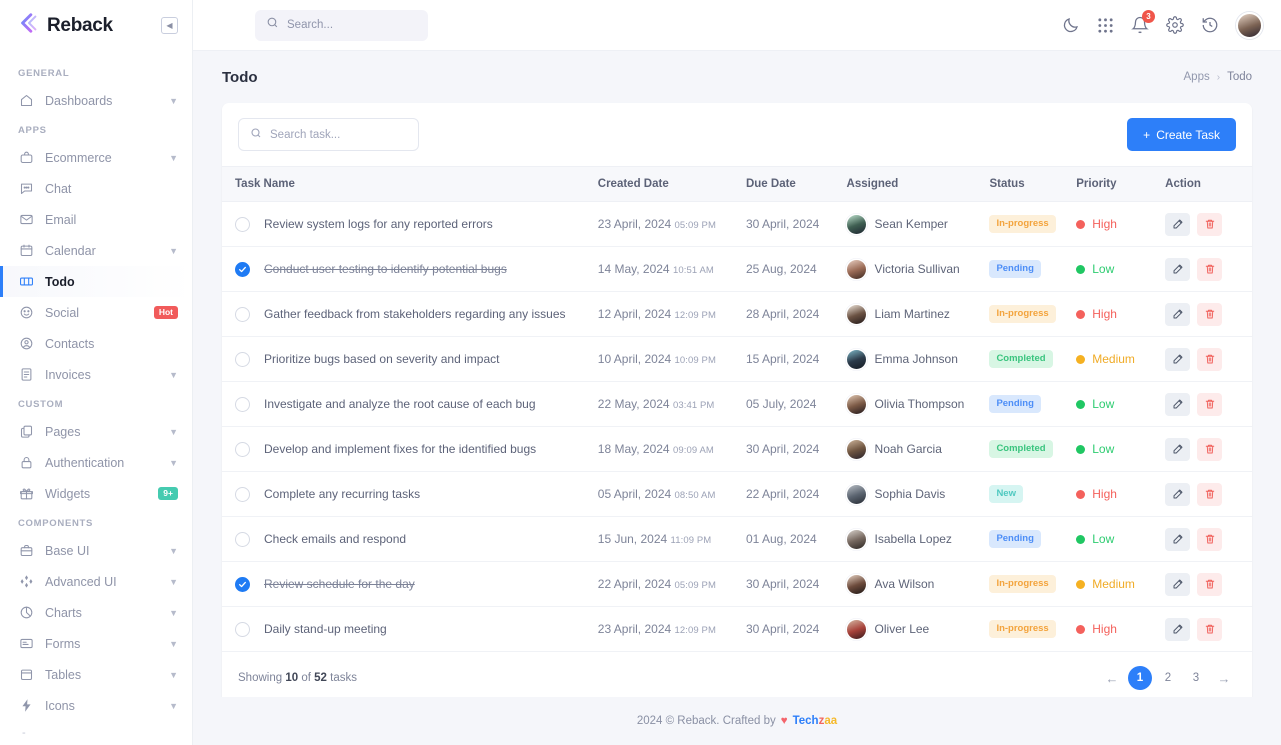  What do you see at coordinates (695, 315) in the screenshot?
I see `created-time-text: 12:09 PM` at bounding box center [695, 315].